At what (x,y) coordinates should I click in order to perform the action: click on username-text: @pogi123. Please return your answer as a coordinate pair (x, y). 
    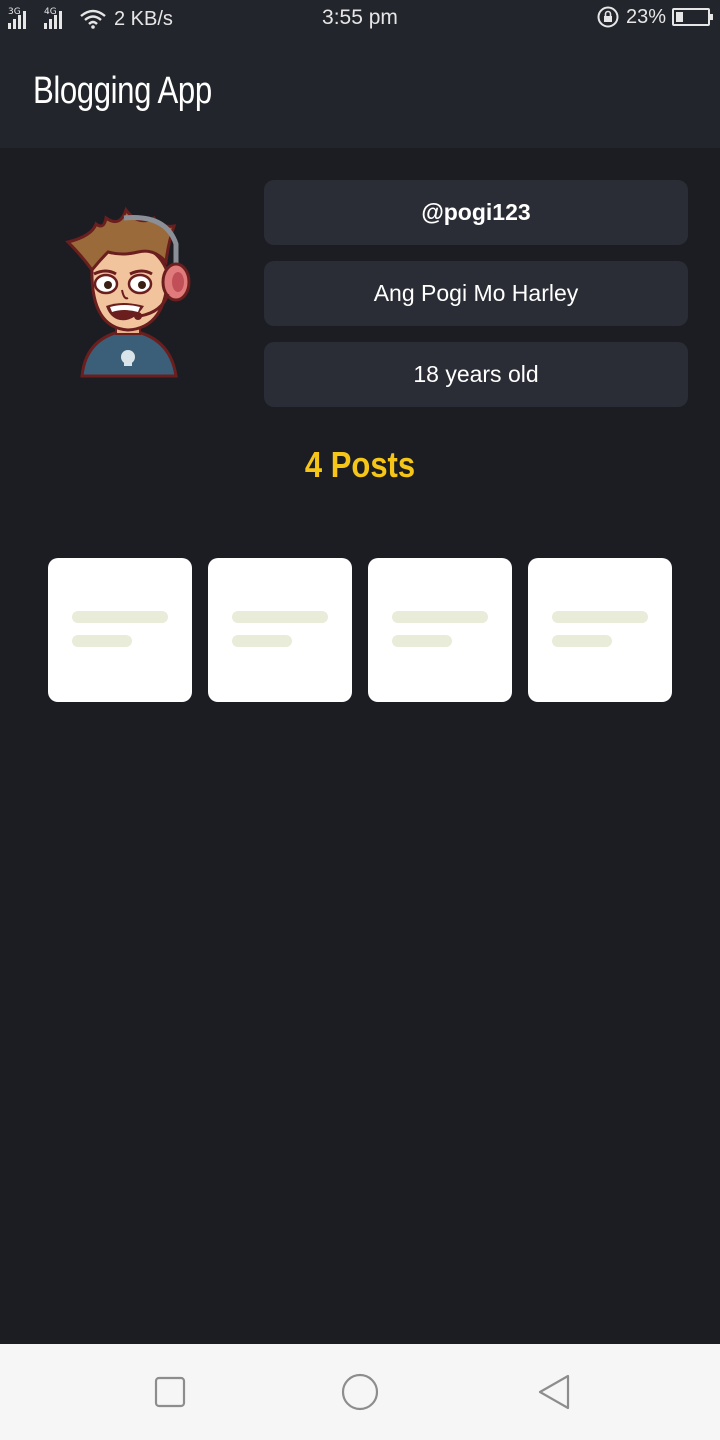
    Looking at the image, I should click on (476, 212).